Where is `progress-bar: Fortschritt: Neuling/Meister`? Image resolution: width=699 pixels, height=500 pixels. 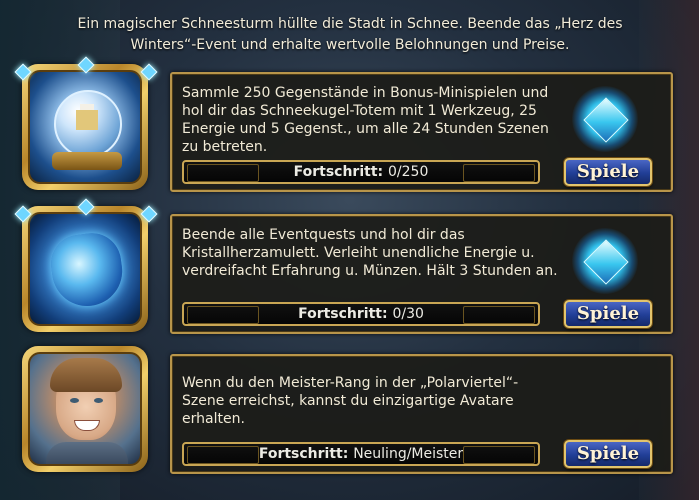 progress-bar: Fortschritt: Neuling/Meister is located at coordinates (361, 454).